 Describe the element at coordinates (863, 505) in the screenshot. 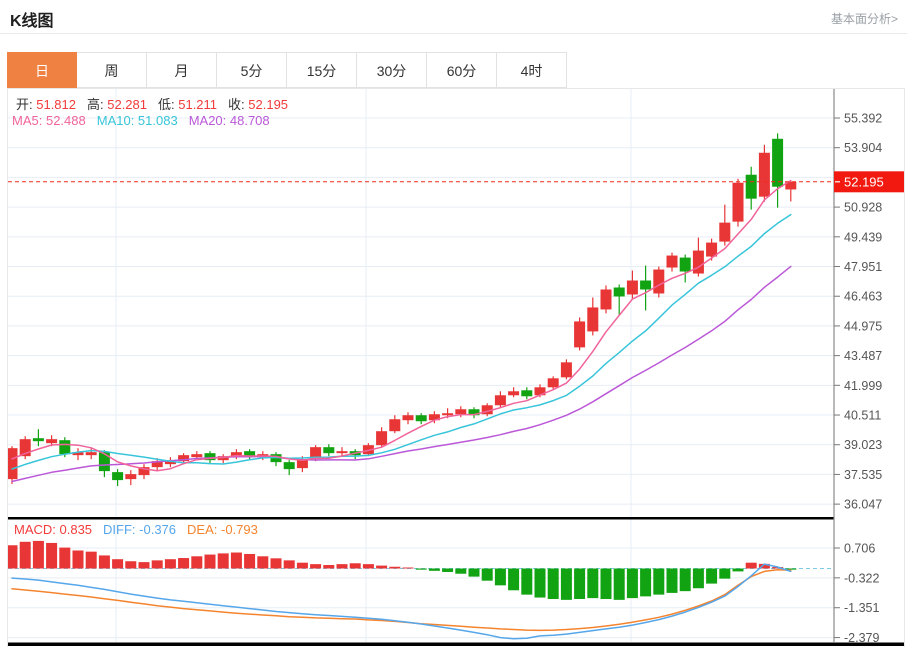

I see `price-tick-label: 36.047` at that location.